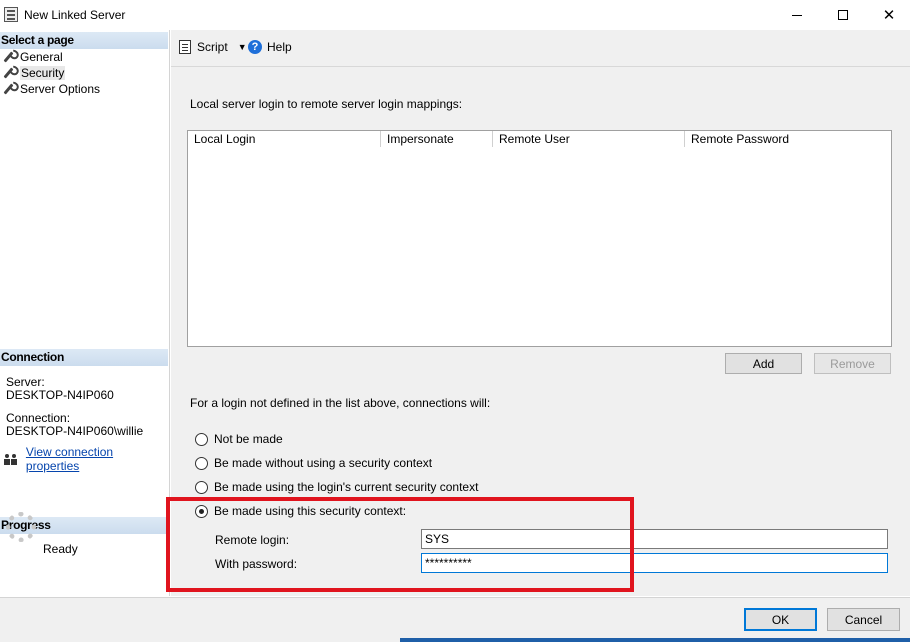 The width and height of the screenshot is (910, 642). I want to click on page-label: Security, so click(43, 73).